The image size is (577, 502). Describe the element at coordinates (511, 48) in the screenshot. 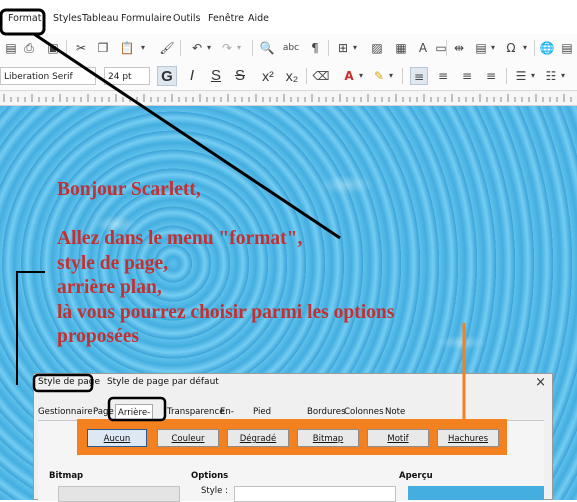

I see `special-character-icon: Ω` at that location.